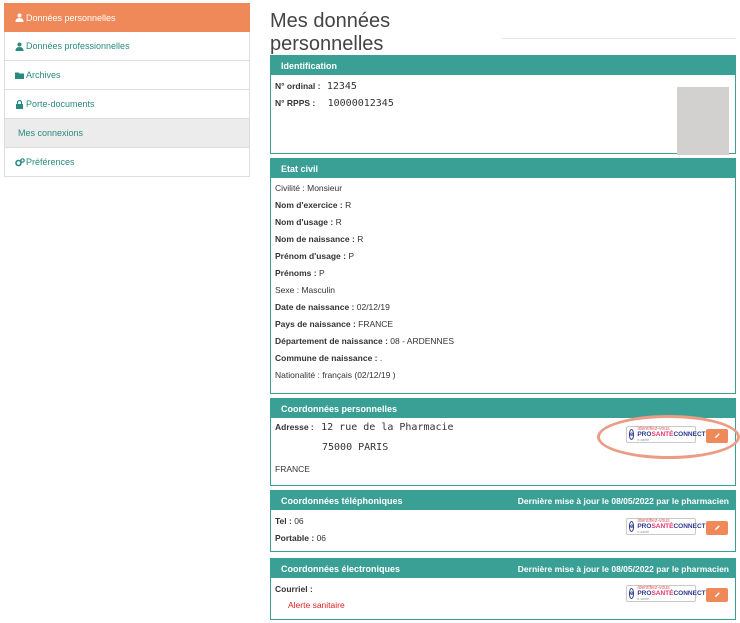 Image resolution: width=740 pixels, height=623 pixels. What do you see at coordinates (287, 290) in the screenshot?
I see `field-label: Sexe :` at bounding box center [287, 290].